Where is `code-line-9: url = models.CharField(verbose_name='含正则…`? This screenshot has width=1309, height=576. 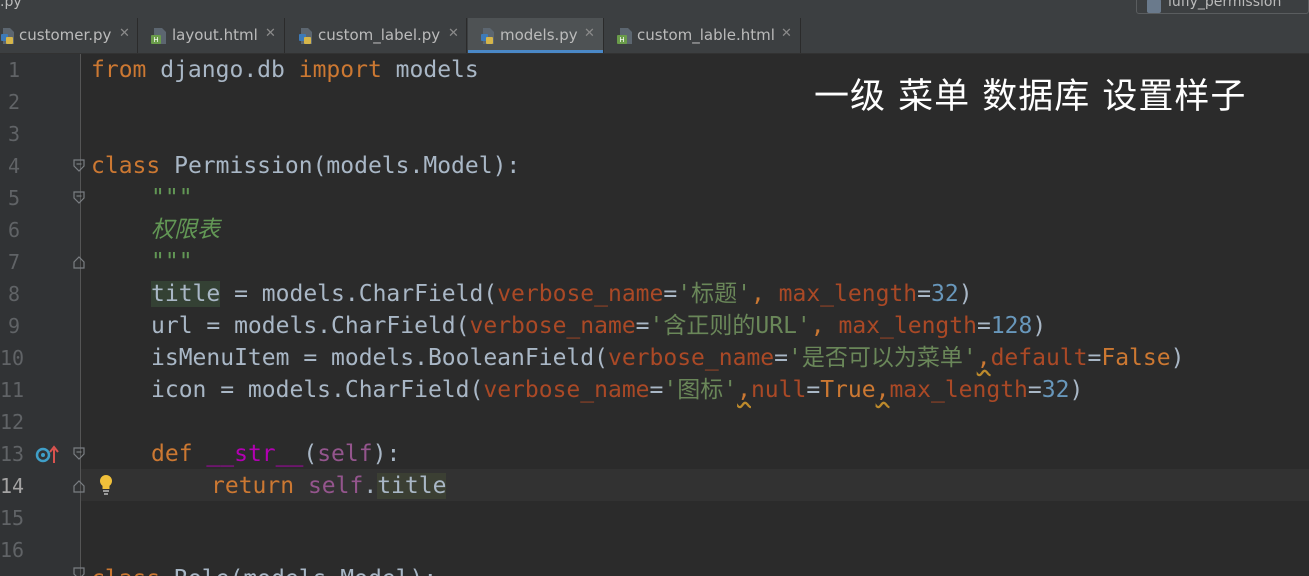 code-line-9: url = models.CharField(verbose_name='含正则… is located at coordinates (598, 326).